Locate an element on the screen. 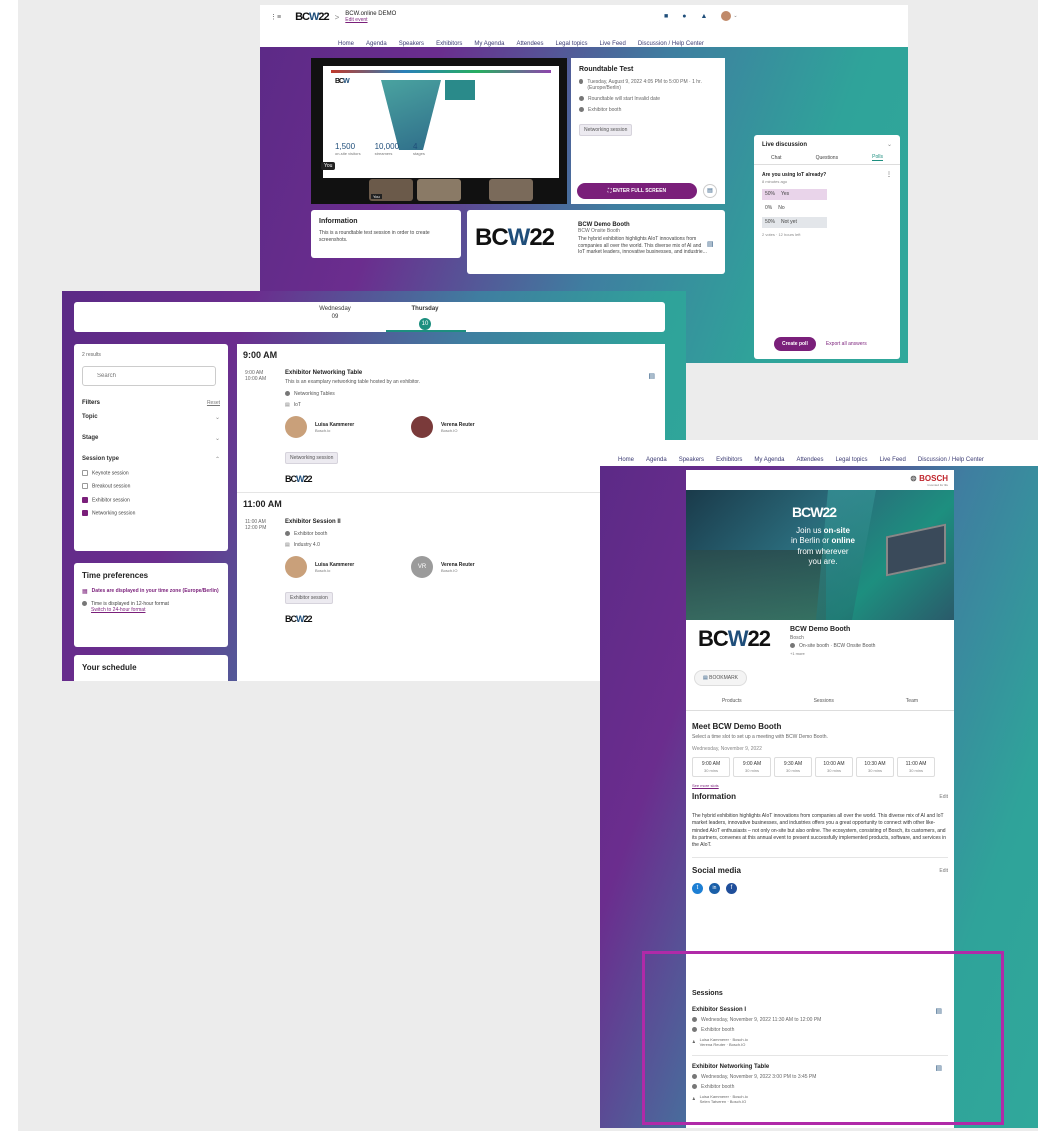 The image size is (1038, 1131). meeting-slot-button: 10:00 AM 30 mins is located at coordinates (834, 767).